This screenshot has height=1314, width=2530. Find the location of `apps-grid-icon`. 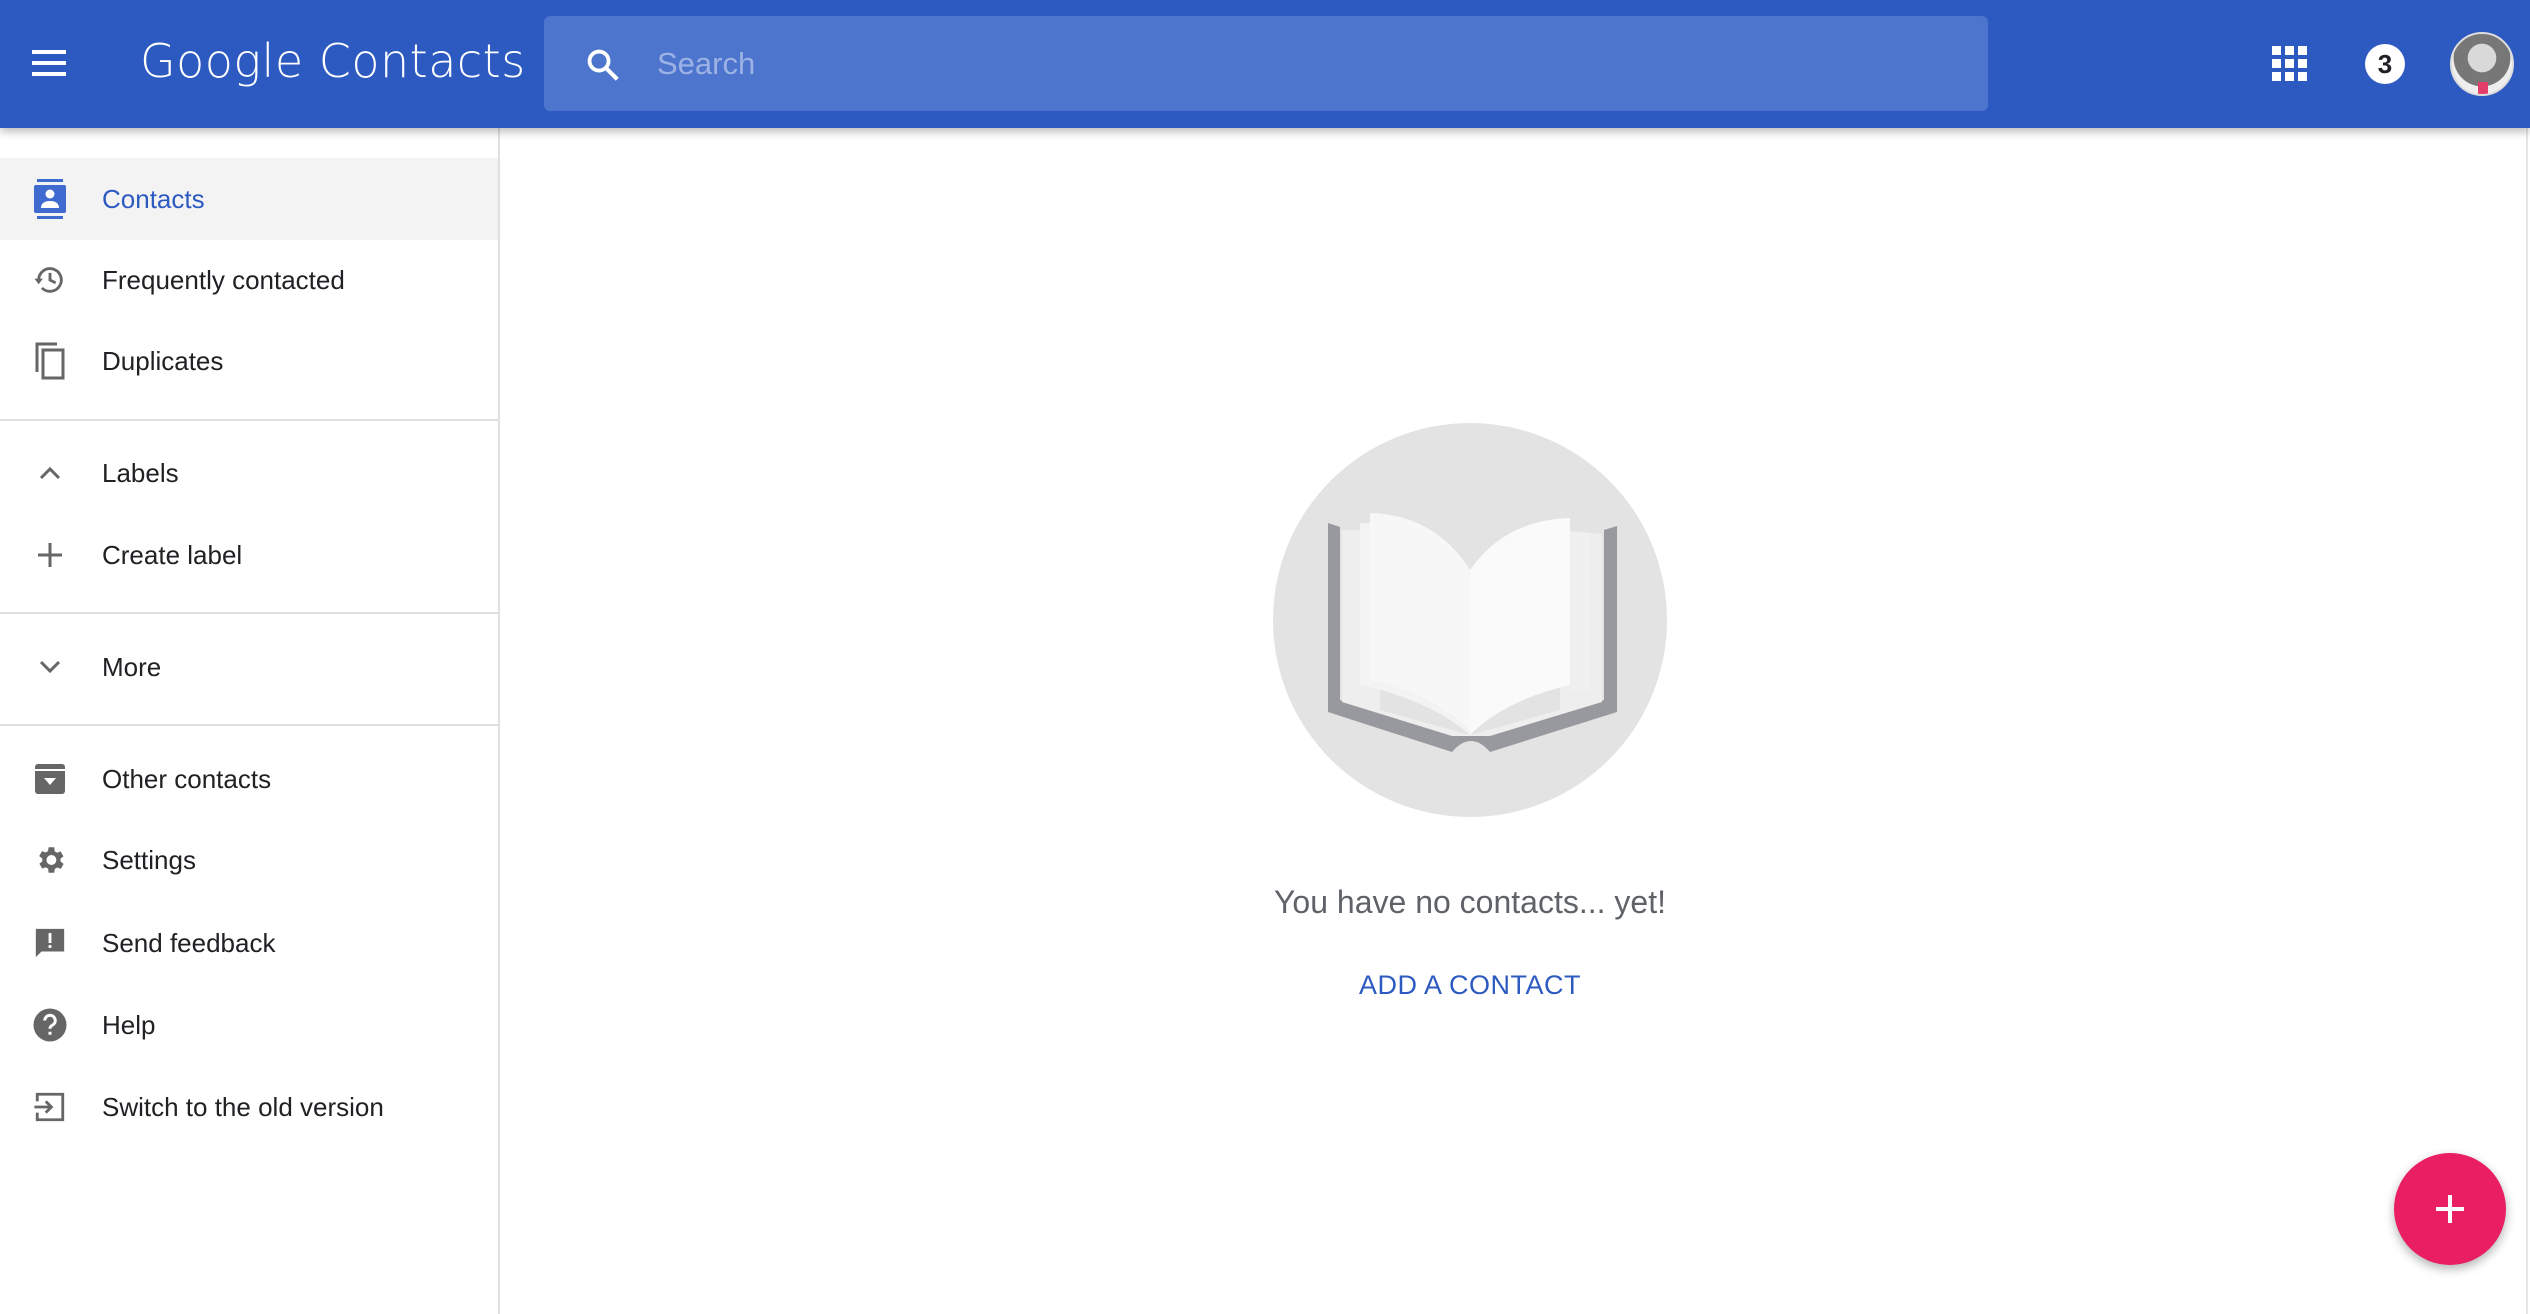

apps-grid-icon is located at coordinates (2289, 63).